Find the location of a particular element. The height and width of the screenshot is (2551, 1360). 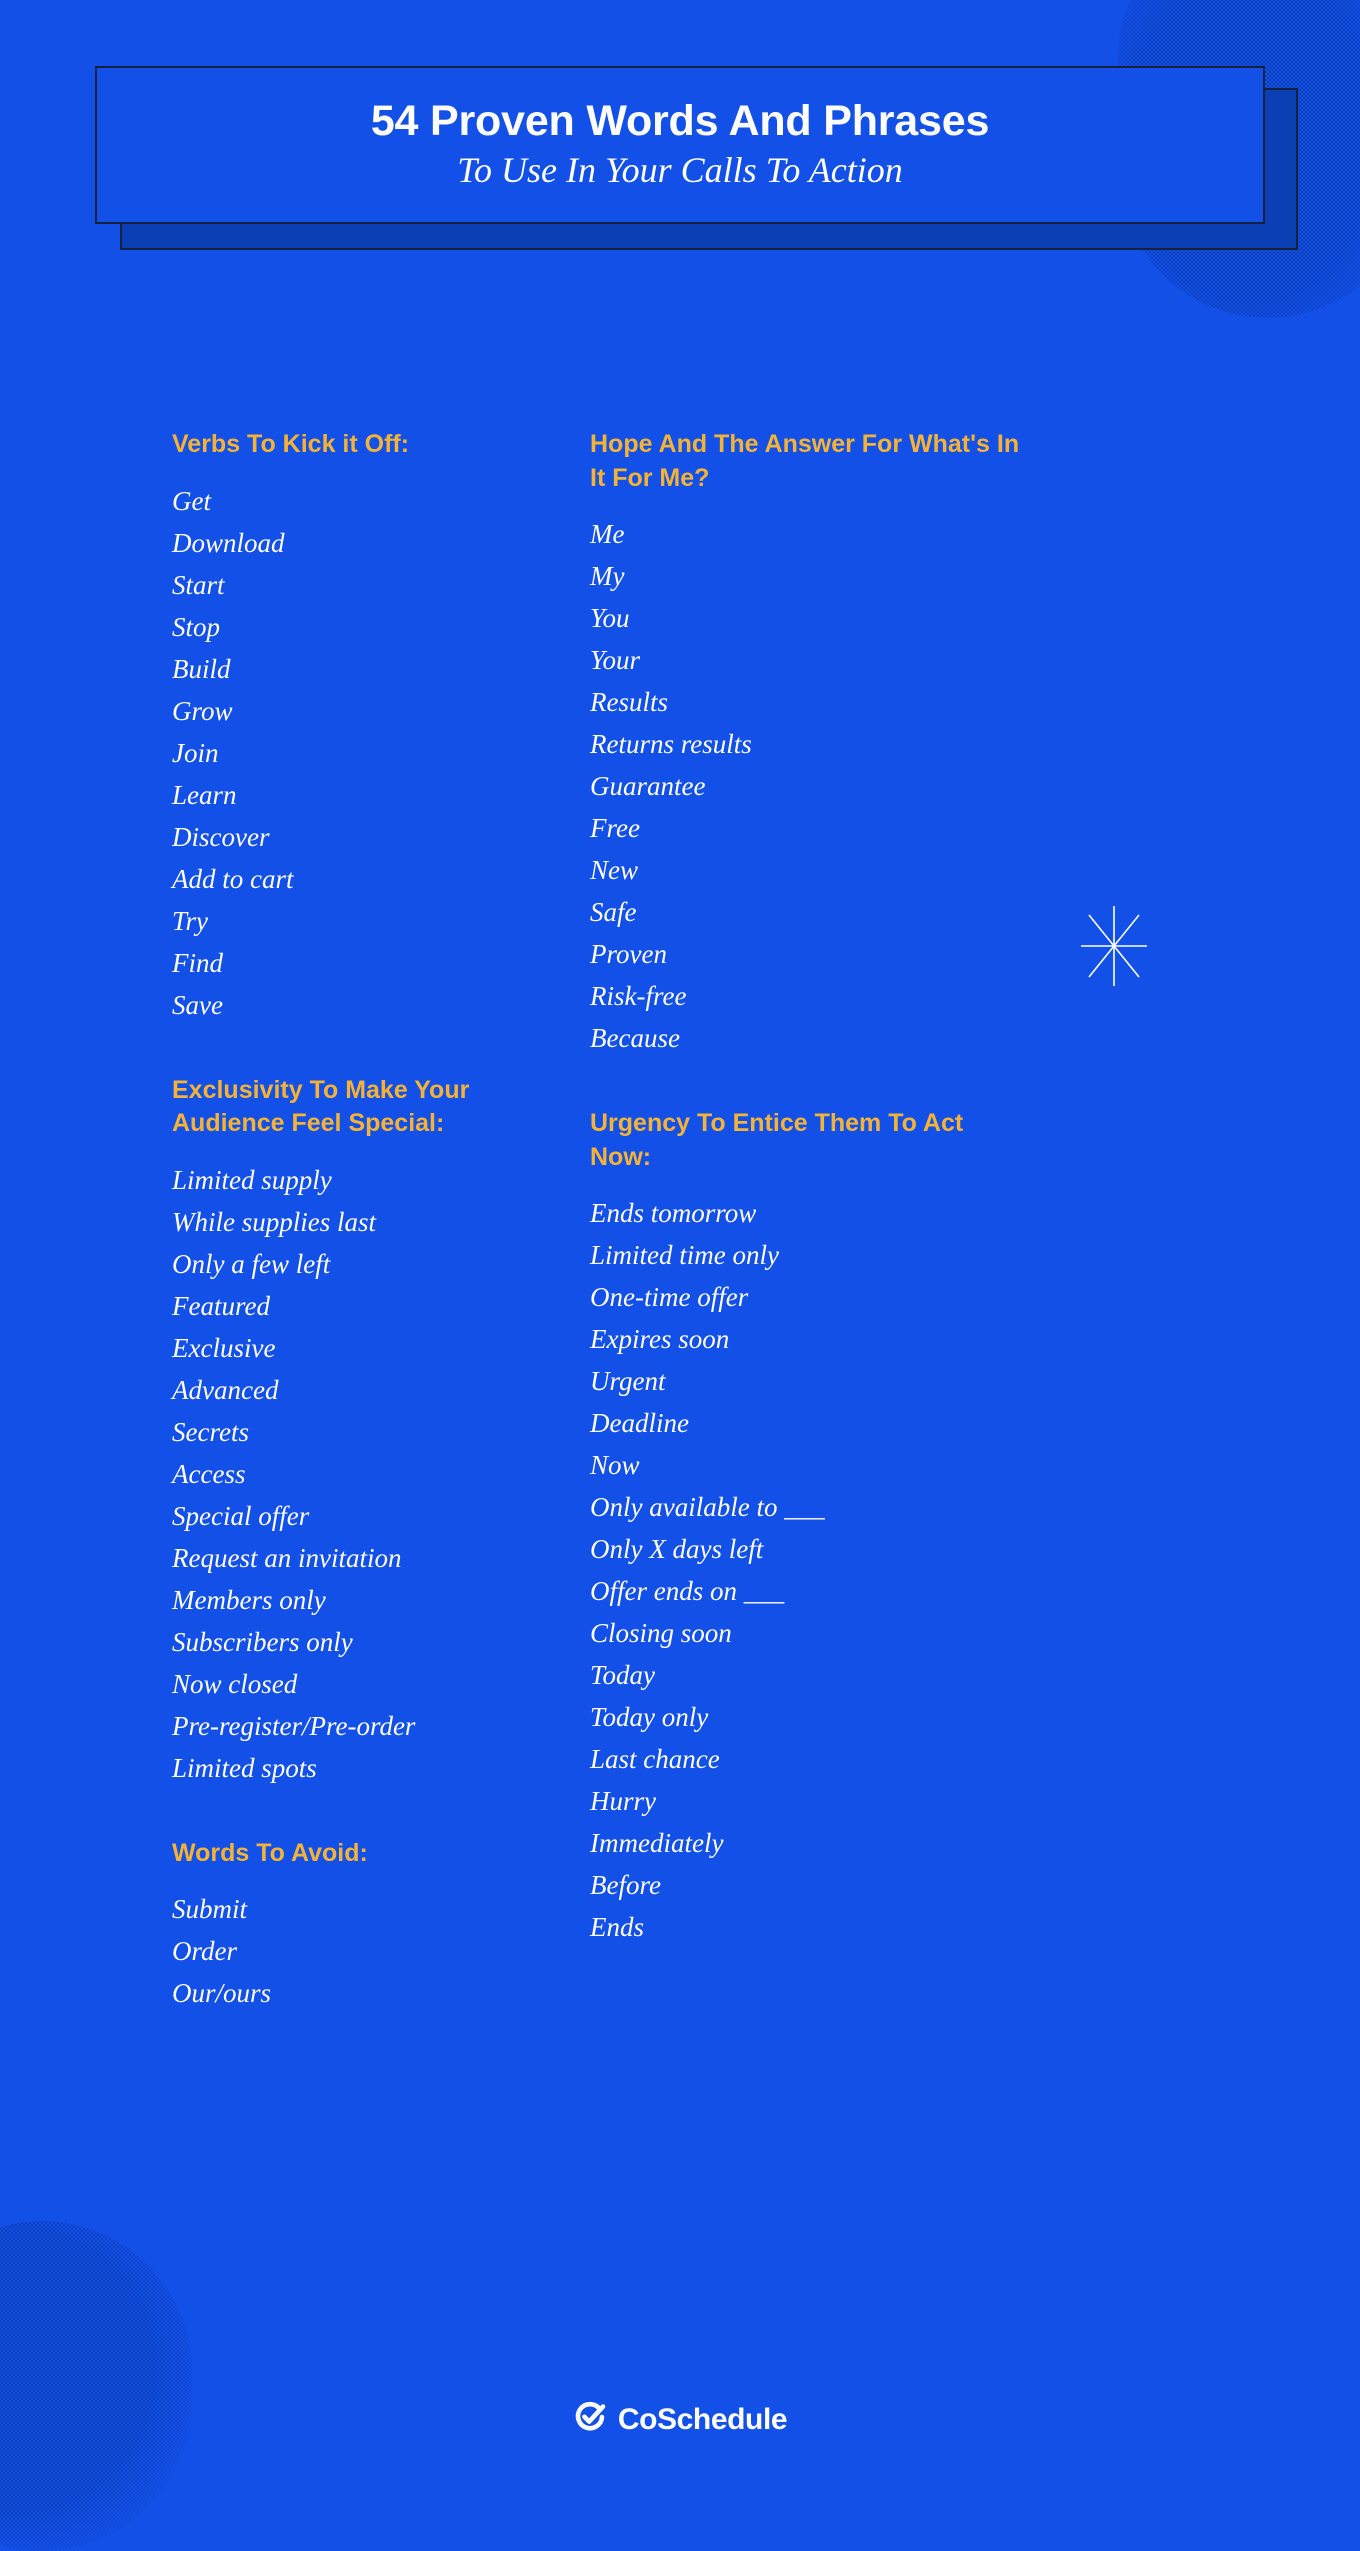

coschedule-check-circle-icon is located at coordinates (590, 2419).